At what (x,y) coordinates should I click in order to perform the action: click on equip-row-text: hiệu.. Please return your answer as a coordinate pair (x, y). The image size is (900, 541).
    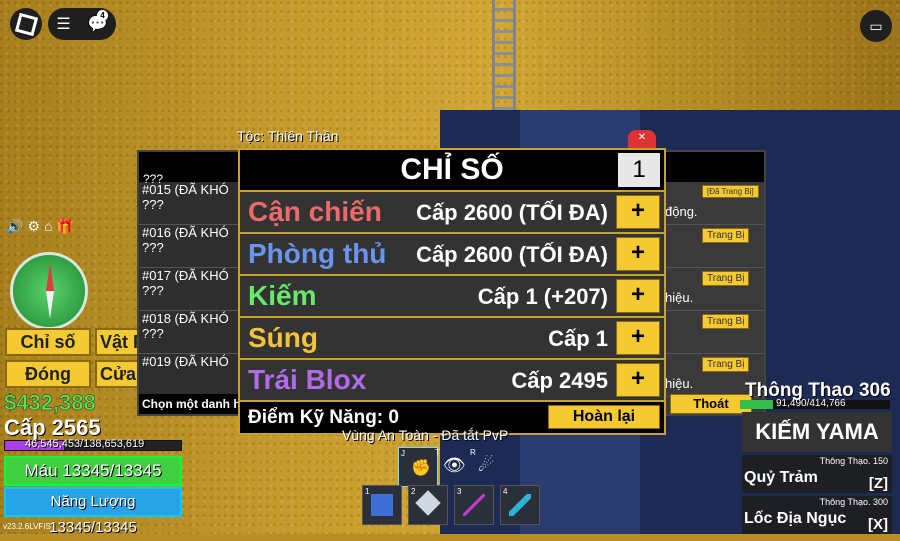
    Looking at the image, I should click on (679, 297).